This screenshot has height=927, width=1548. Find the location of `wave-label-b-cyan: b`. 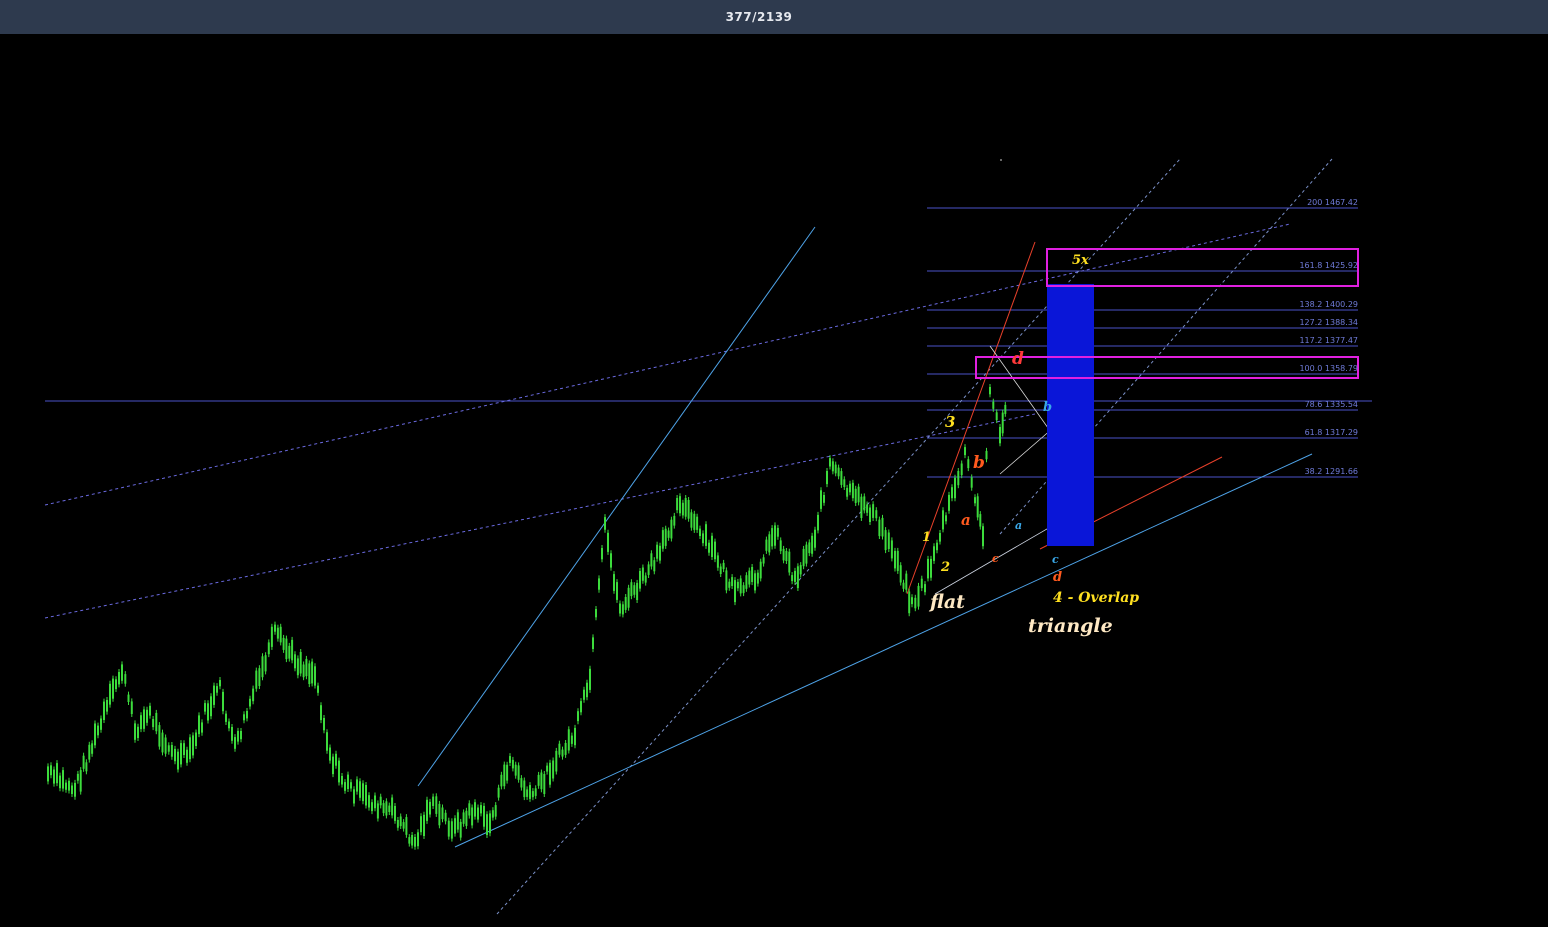

wave-label-b-cyan: b is located at coordinates (1047, 407).